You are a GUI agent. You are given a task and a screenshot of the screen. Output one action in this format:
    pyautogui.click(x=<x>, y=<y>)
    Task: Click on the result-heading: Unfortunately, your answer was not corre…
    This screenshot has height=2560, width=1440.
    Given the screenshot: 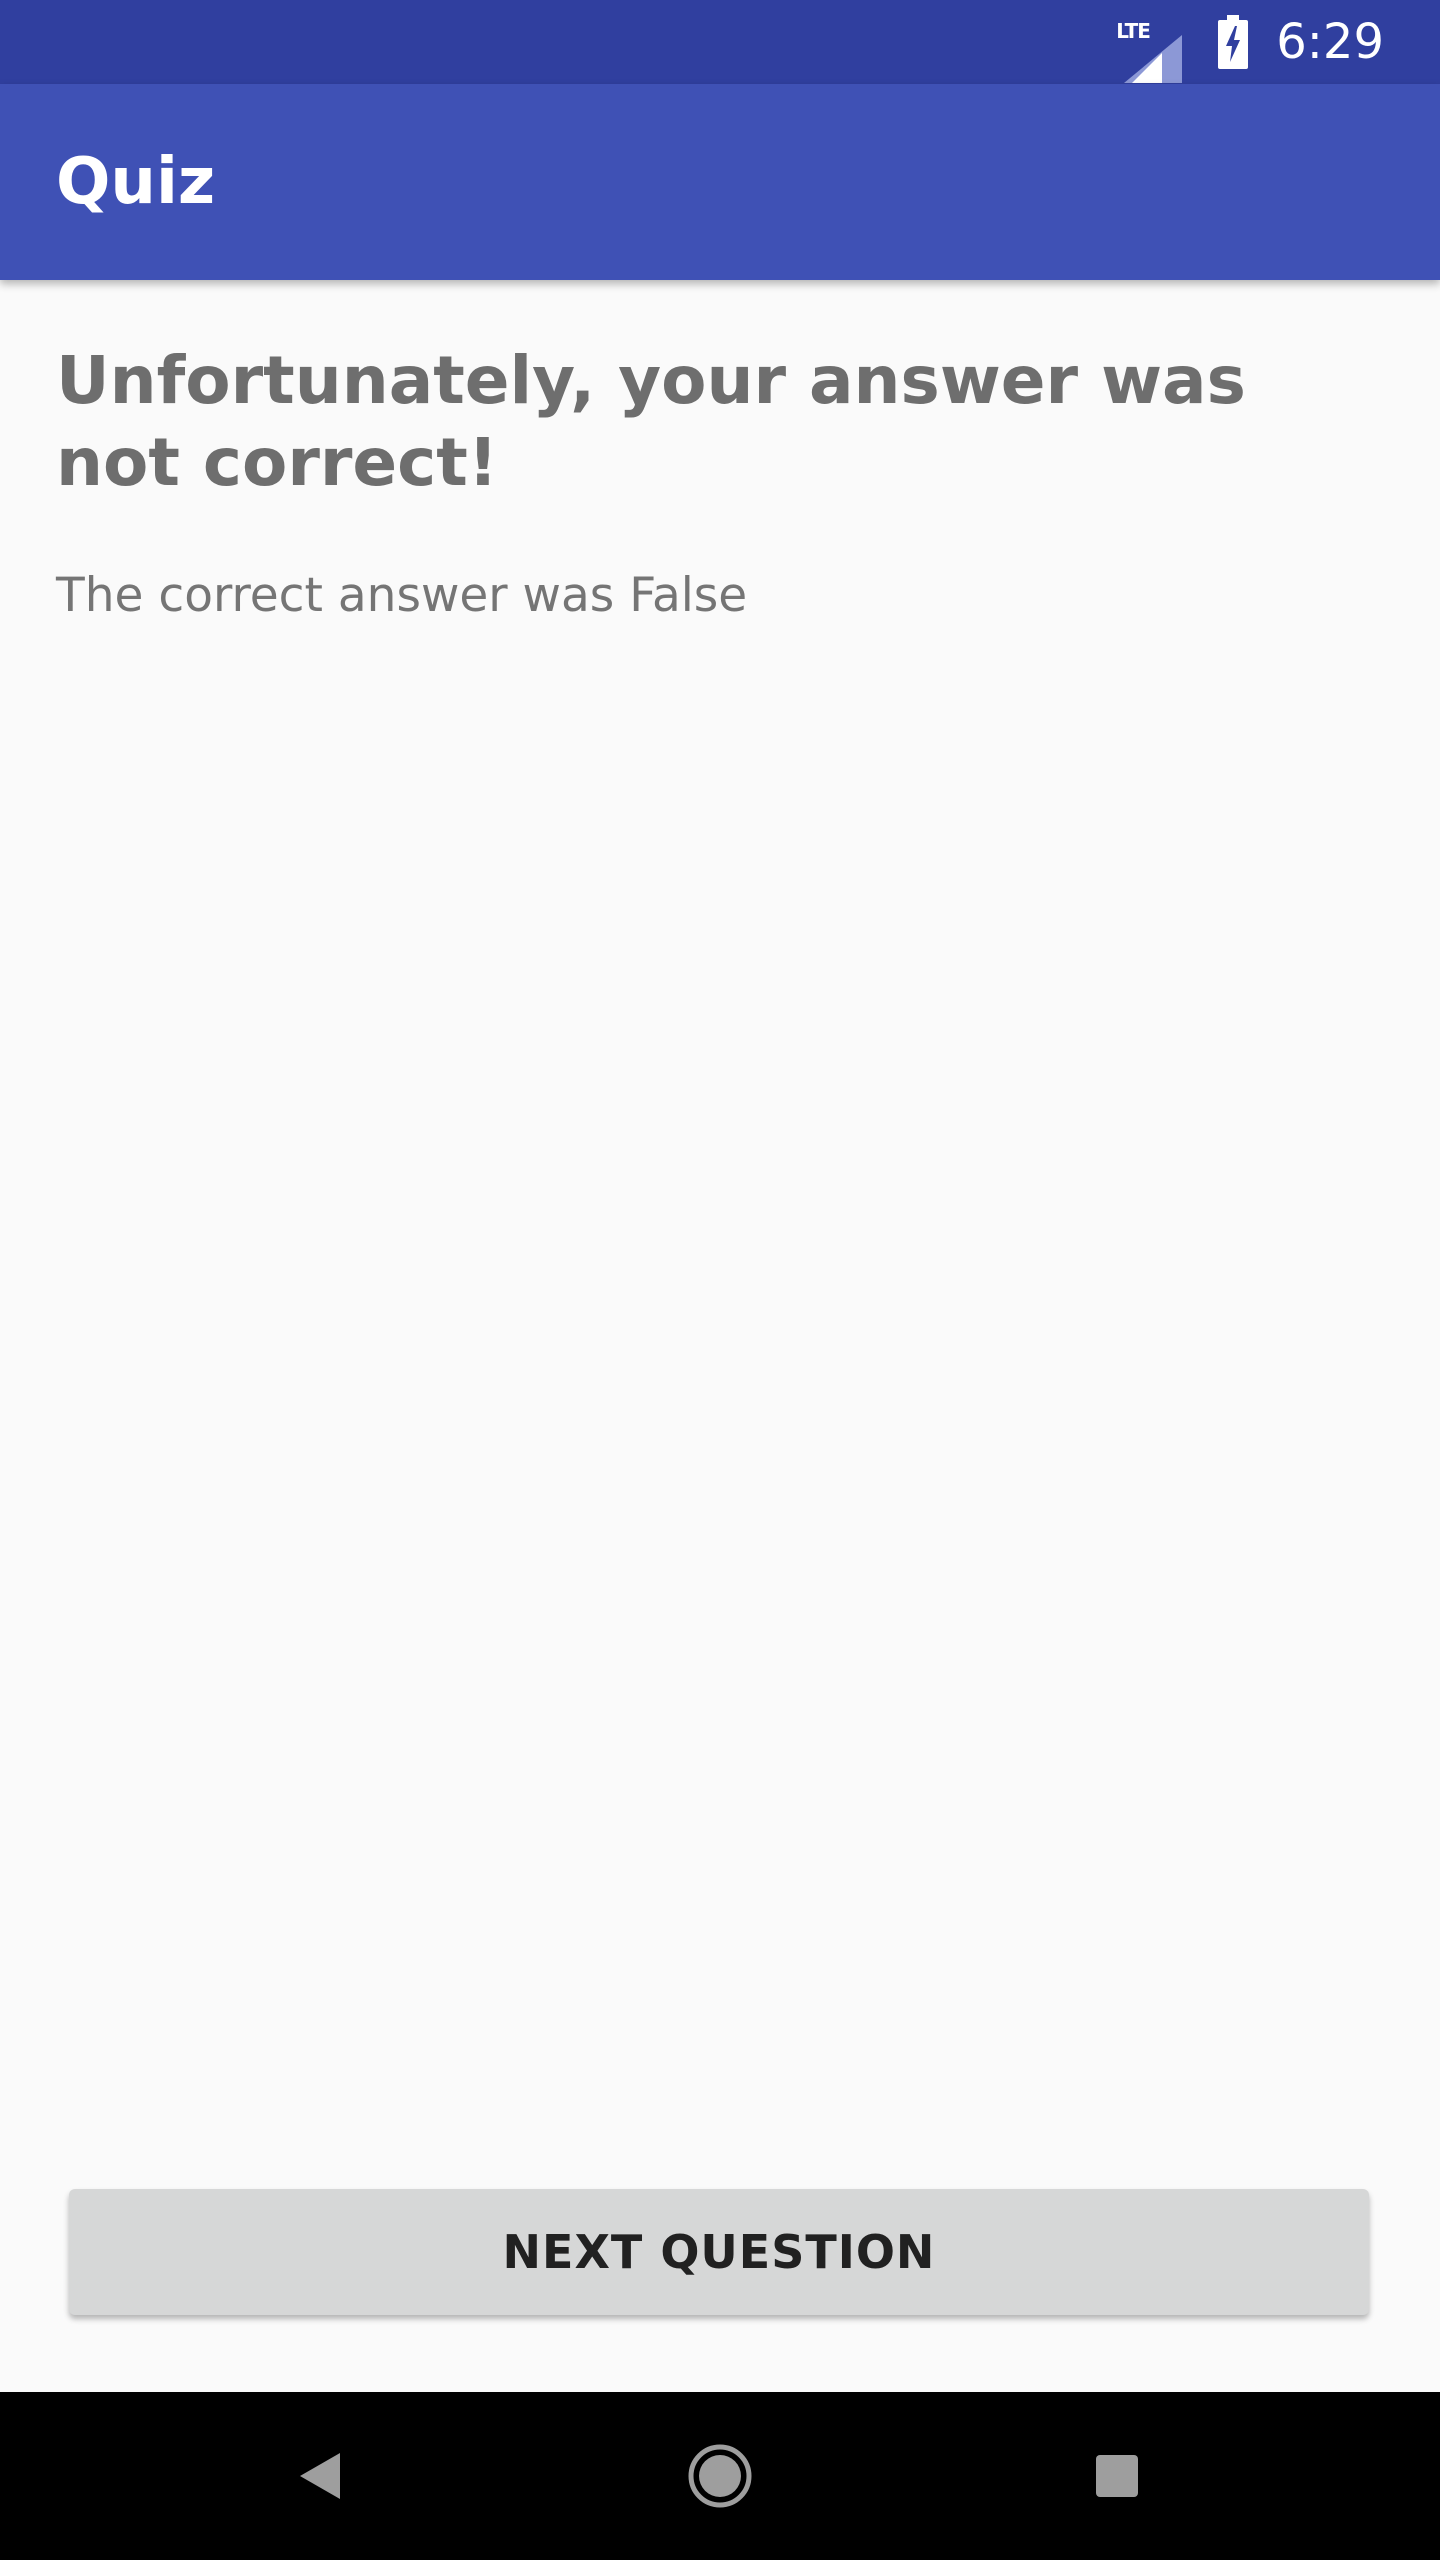 What is the action you would take?
    pyautogui.click(x=656, y=422)
    